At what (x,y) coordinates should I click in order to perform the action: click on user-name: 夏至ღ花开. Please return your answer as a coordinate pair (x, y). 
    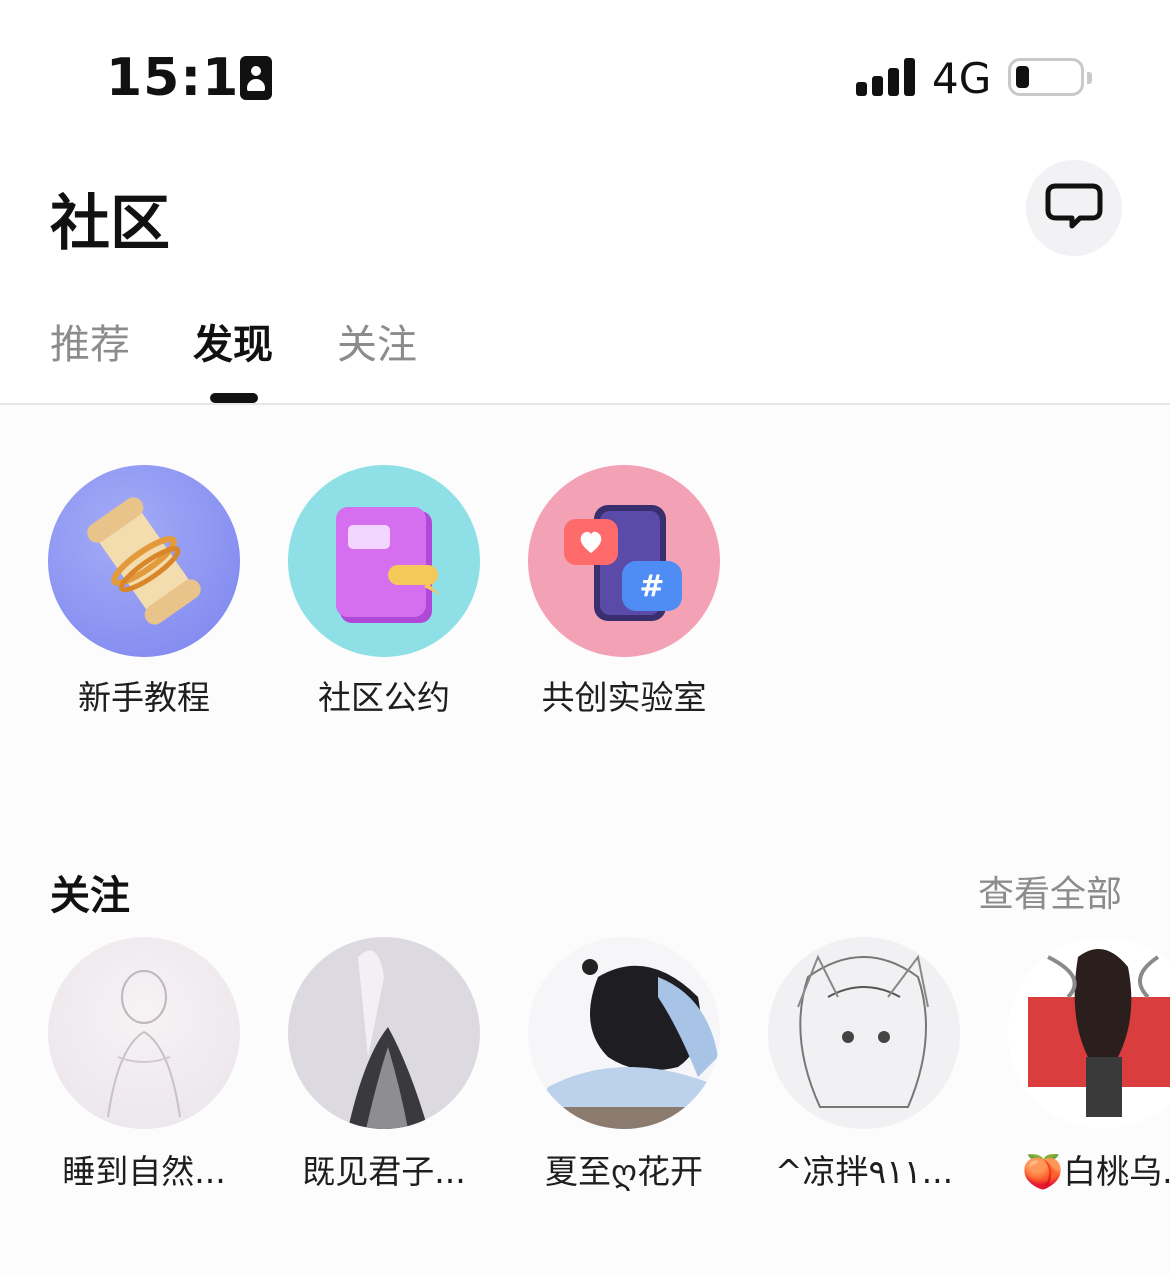
    Looking at the image, I should click on (624, 1171).